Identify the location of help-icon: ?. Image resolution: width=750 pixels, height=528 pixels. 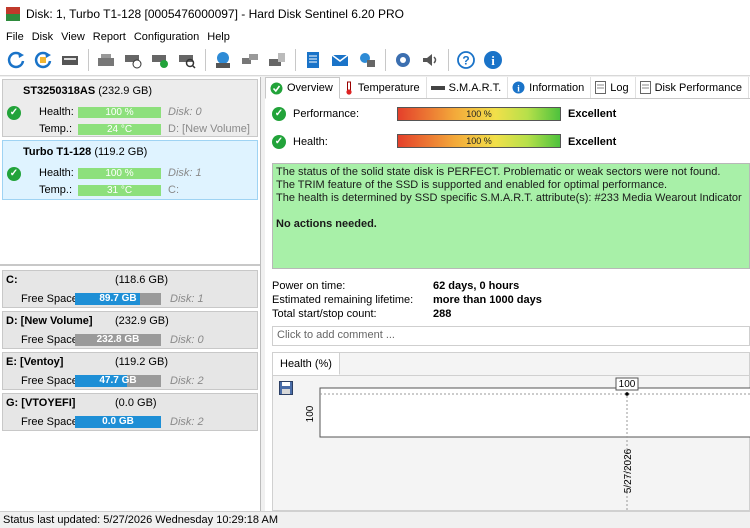
(466, 60).